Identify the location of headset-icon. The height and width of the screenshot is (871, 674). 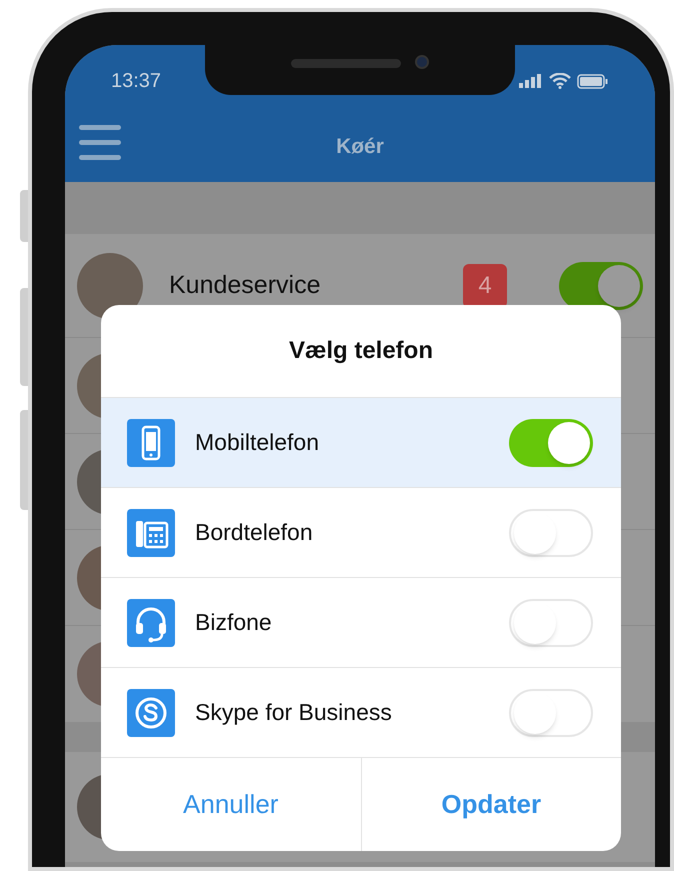
(151, 622).